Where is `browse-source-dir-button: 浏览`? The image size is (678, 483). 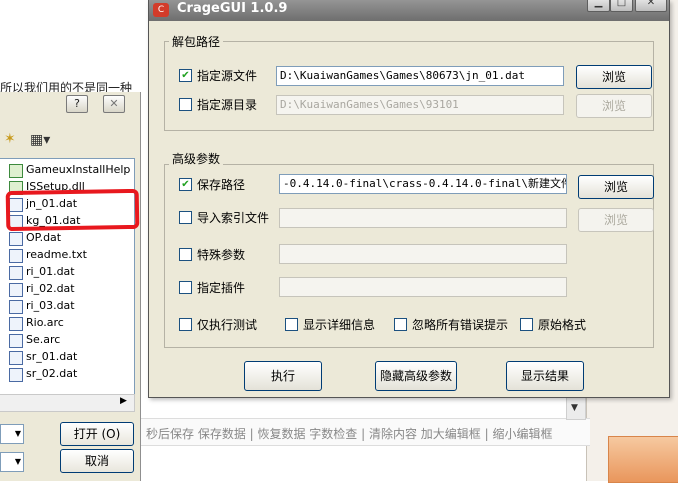
browse-source-dir-button: 浏览 is located at coordinates (614, 106).